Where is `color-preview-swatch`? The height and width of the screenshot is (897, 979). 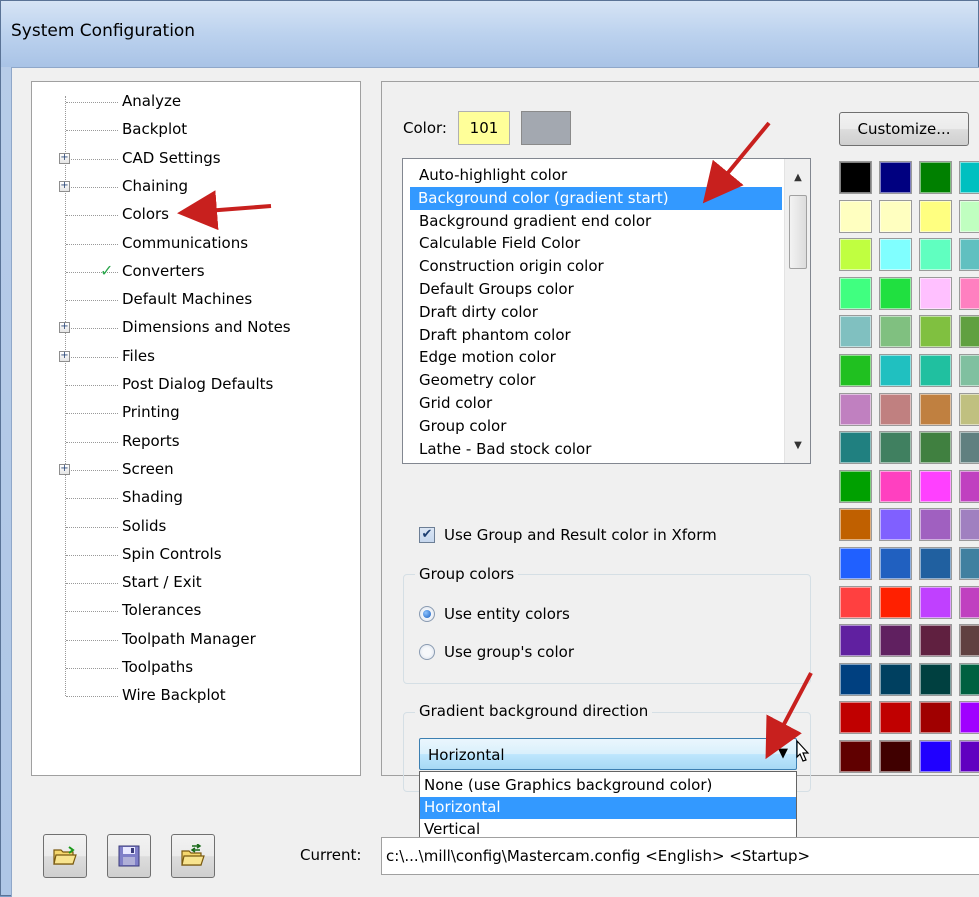 color-preview-swatch is located at coordinates (546, 128).